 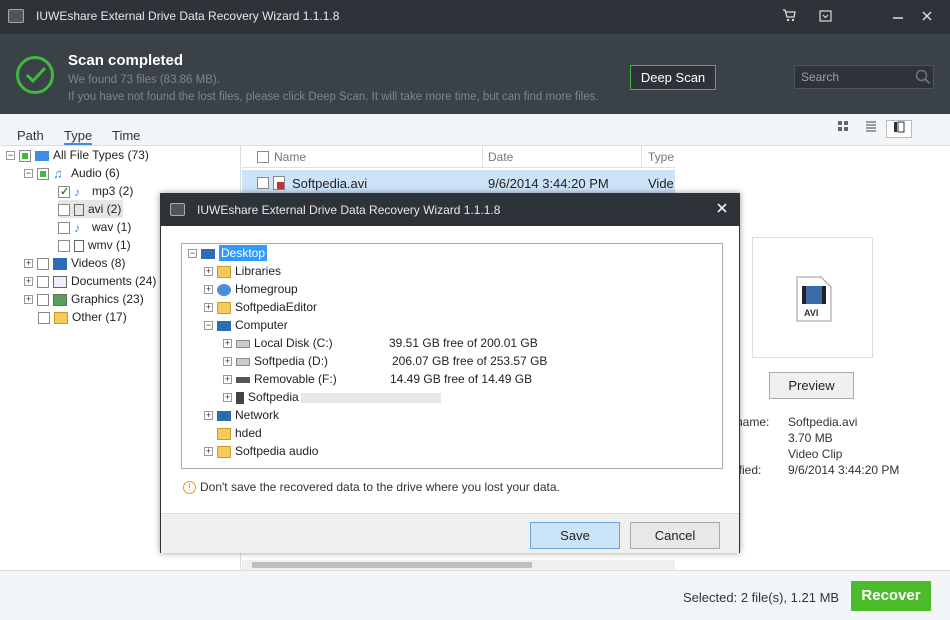 I want to click on folder-item-homegroup: + Homegroup, so click(x=251, y=289).